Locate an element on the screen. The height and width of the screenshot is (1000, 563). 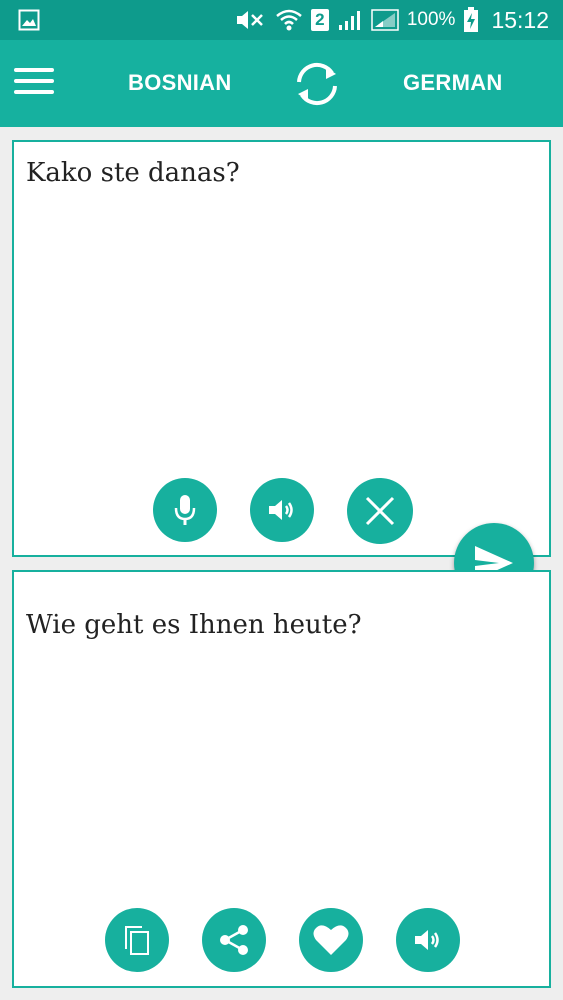
heart-icon is located at coordinates (331, 940).